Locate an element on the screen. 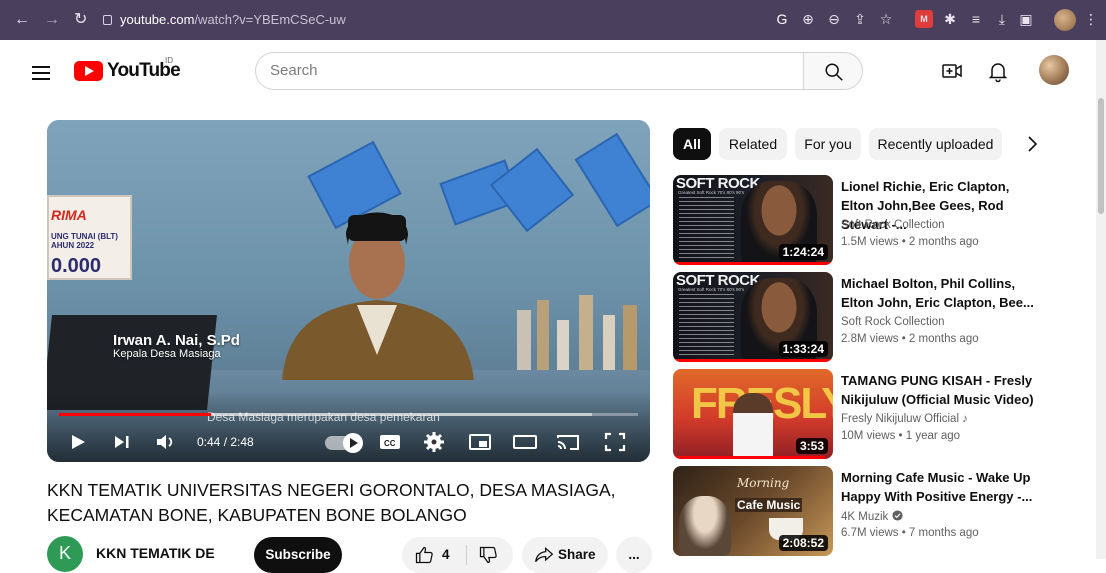 The image size is (1106, 573). share-button: Share is located at coordinates (565, 555).